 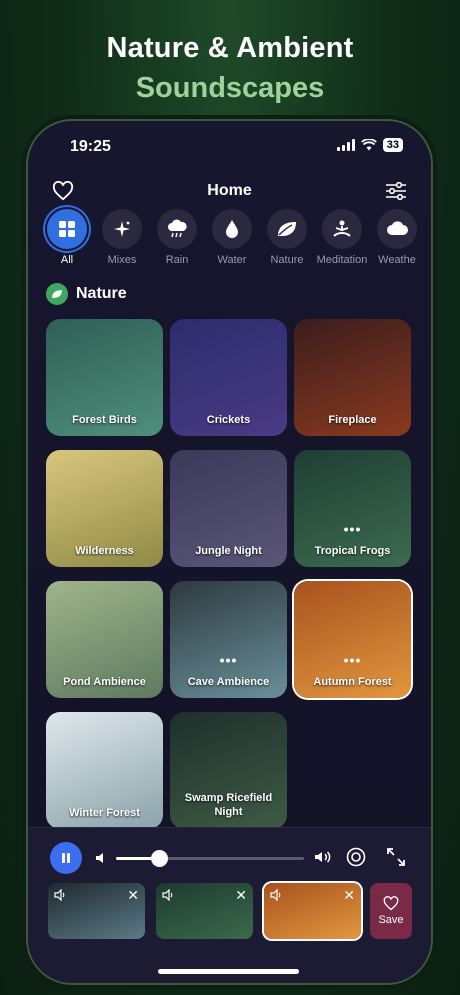 I want to click on category-rain: Rain, so click(x=177, y=239).